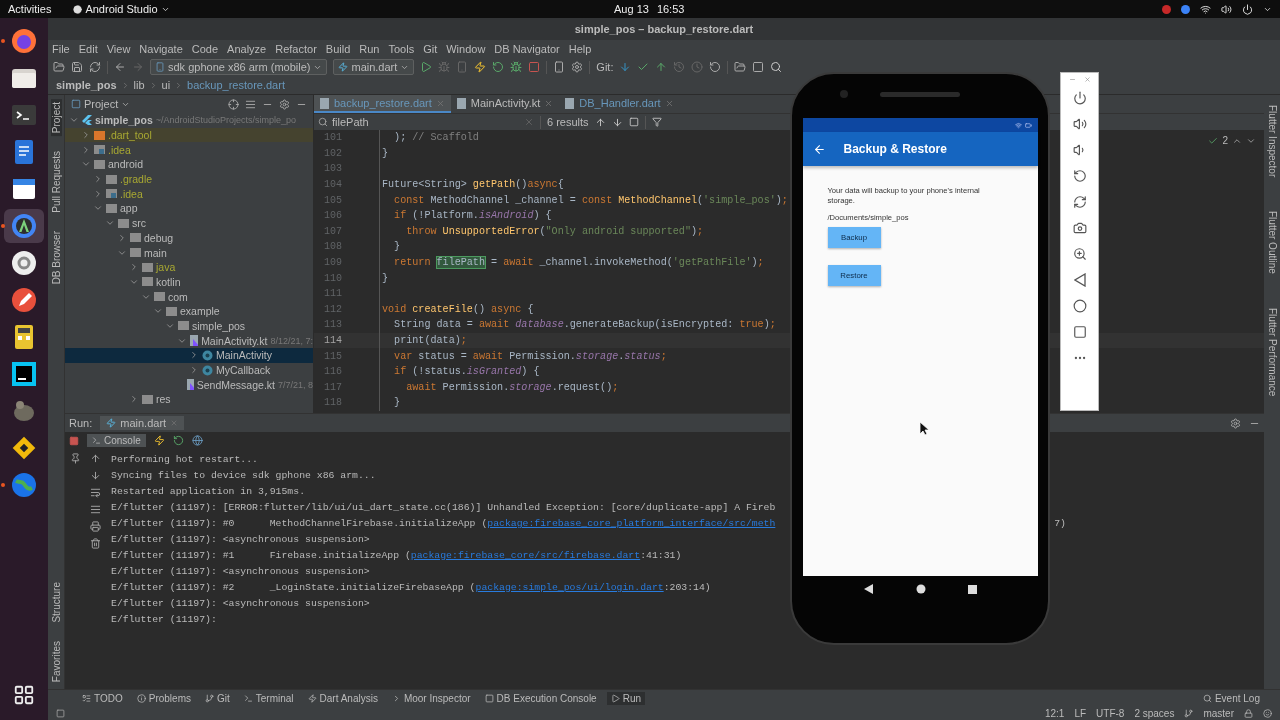 The width and height of the screenshot is (1280, 720). What do you see at coordinates (540, 698) in the screenshot?
I see `tool-window-button: DB Execution Console` at bounding box center [540, 698].